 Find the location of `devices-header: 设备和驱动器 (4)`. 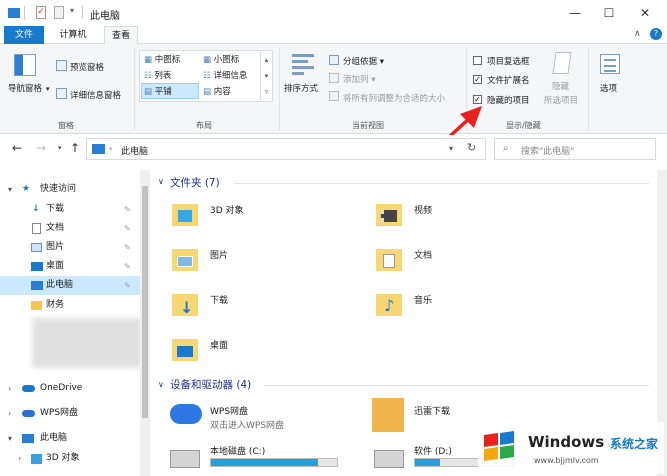

devices-header: 设备和驱动器 (4) is located at coordinates (210, 384).